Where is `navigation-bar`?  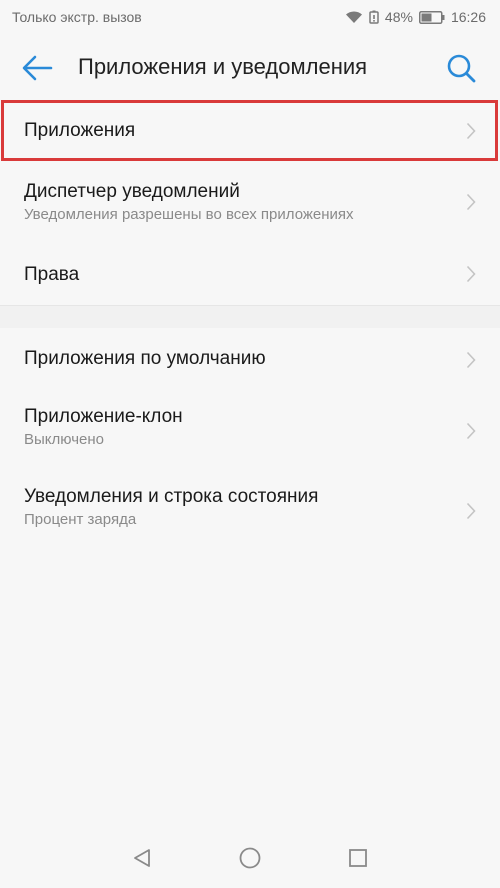
navigation-bar is located at coordinates (250, 858).